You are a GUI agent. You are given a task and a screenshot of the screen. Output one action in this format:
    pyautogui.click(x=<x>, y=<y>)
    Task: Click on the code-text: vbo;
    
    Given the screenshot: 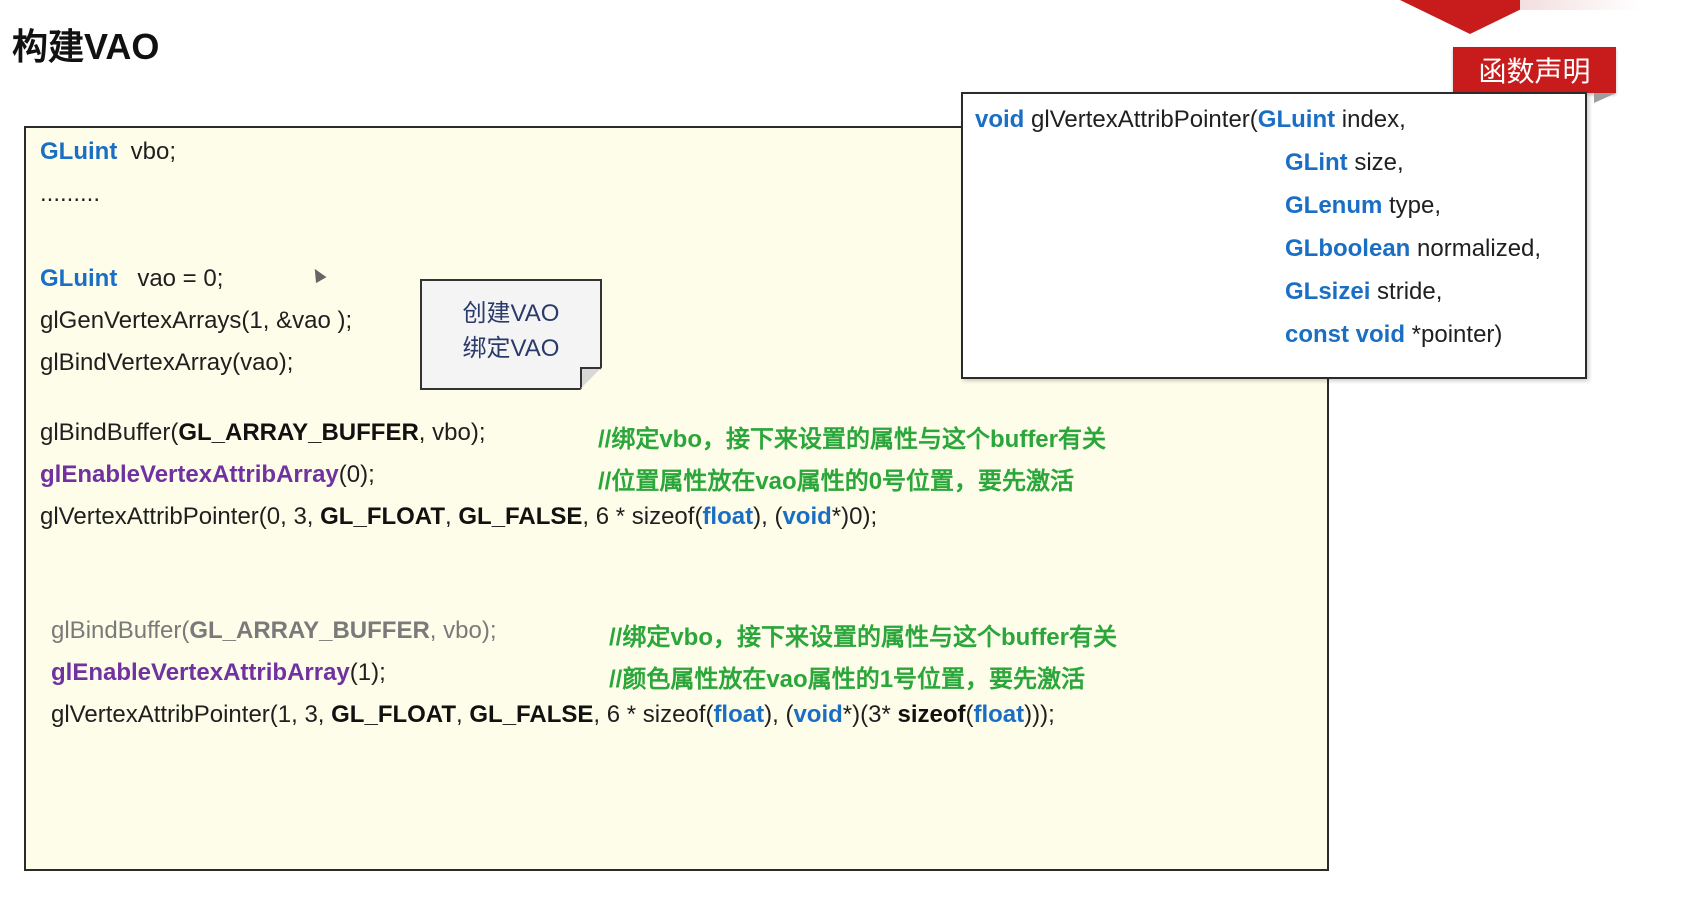 What is the action you would take?
    pyautogui.click(x=147, y=151)
    